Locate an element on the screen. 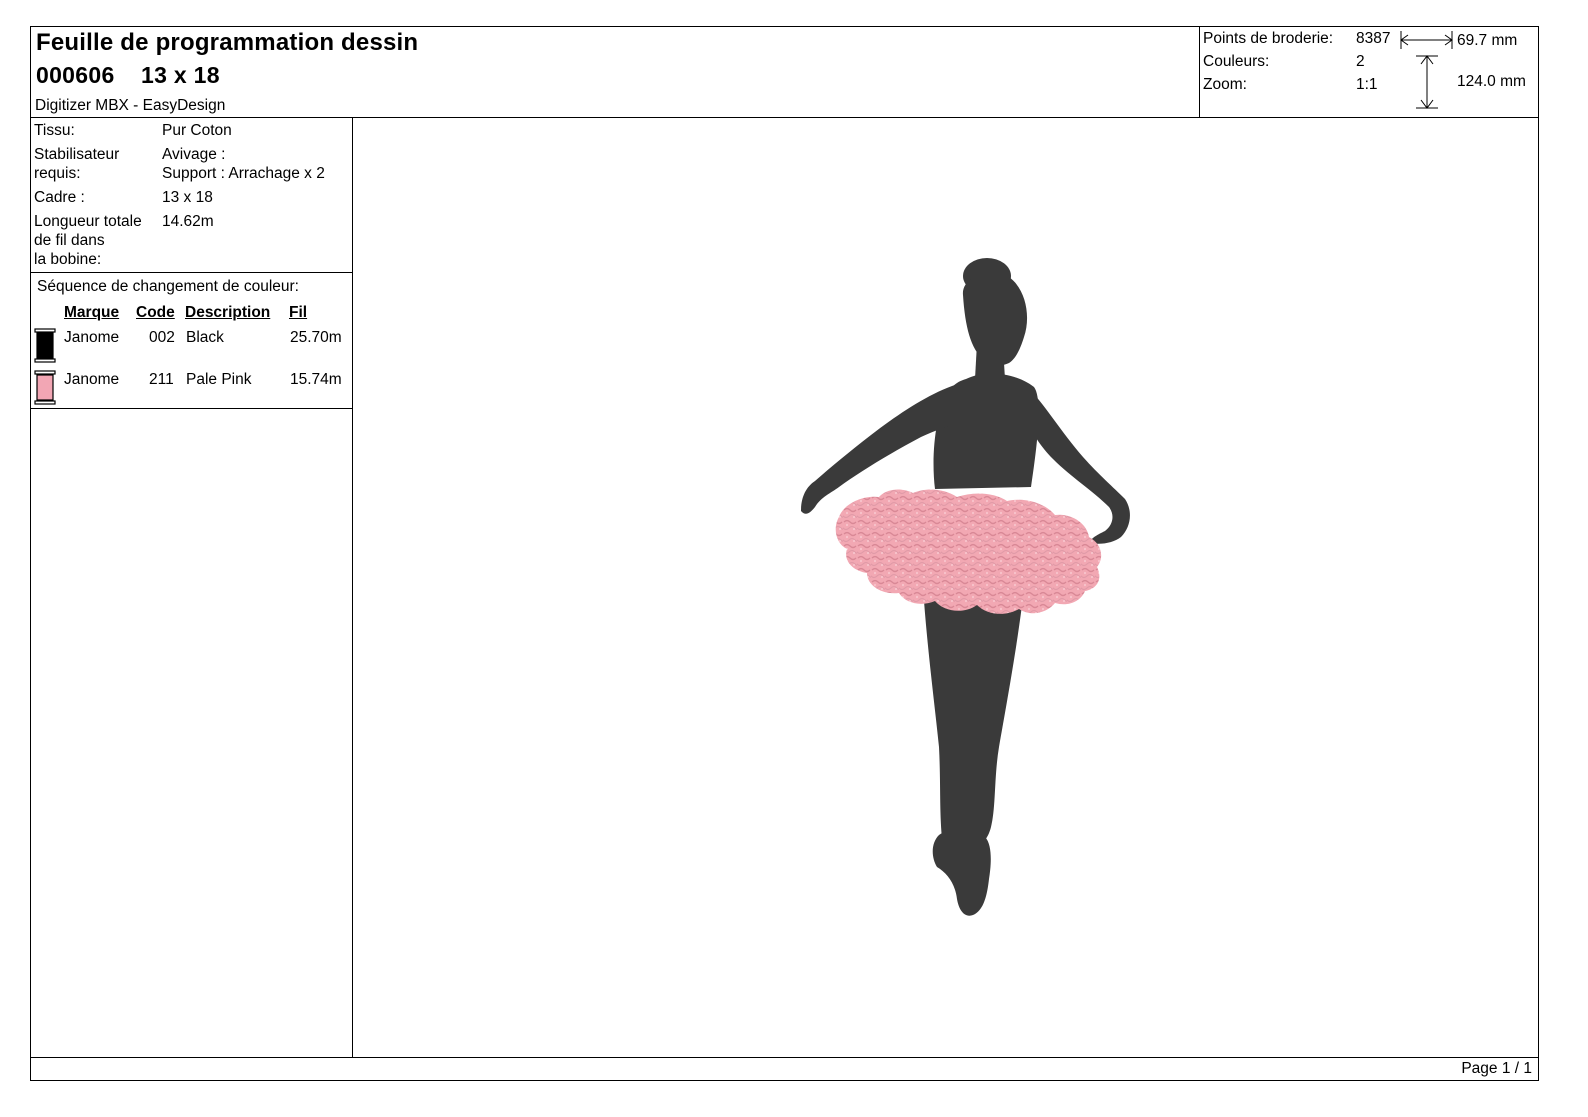 The image size is (1588, 1117). stabilizer-value-1: Avivage : is located at coordinates (194, 154).